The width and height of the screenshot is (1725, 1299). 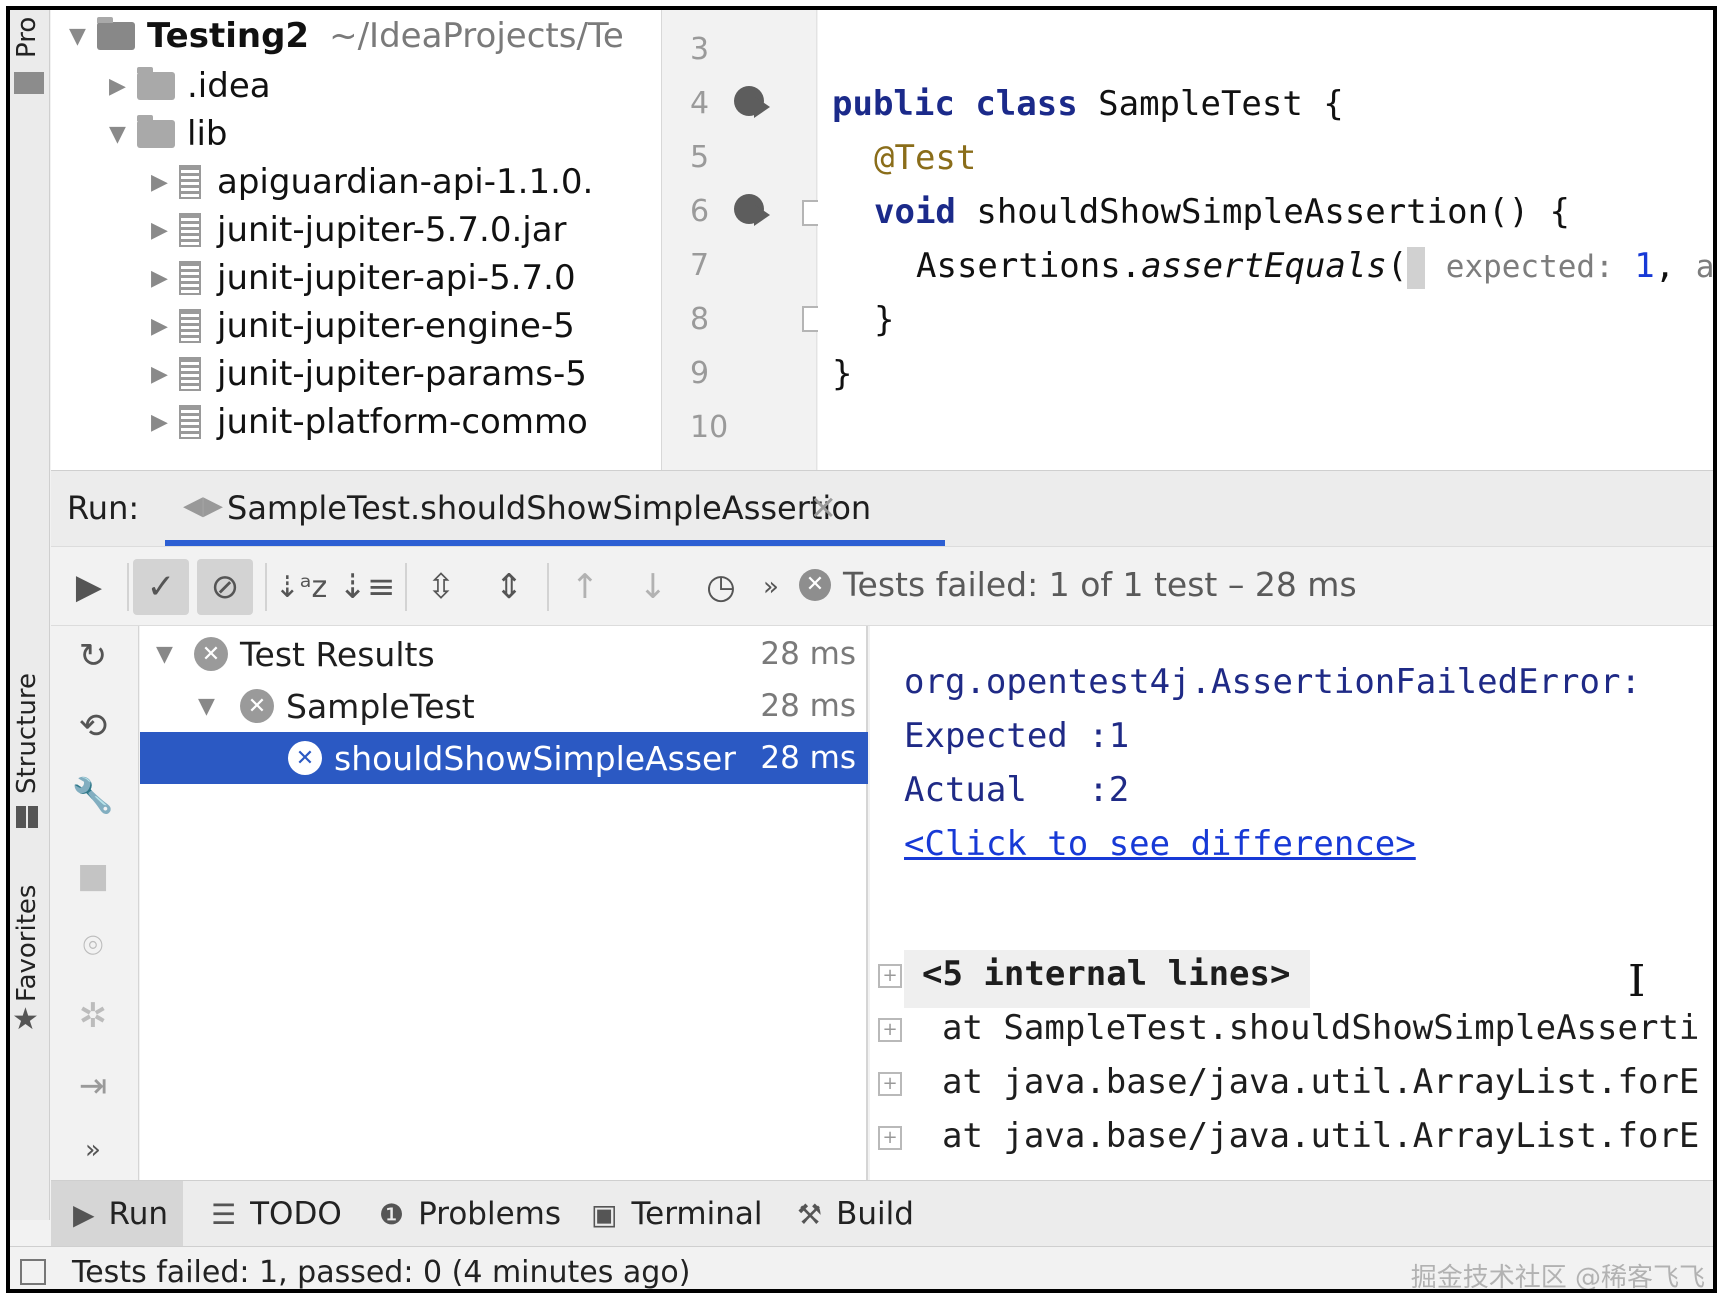 I want to click on arrow-down-icon: ↓, so click(x=653, y=587).